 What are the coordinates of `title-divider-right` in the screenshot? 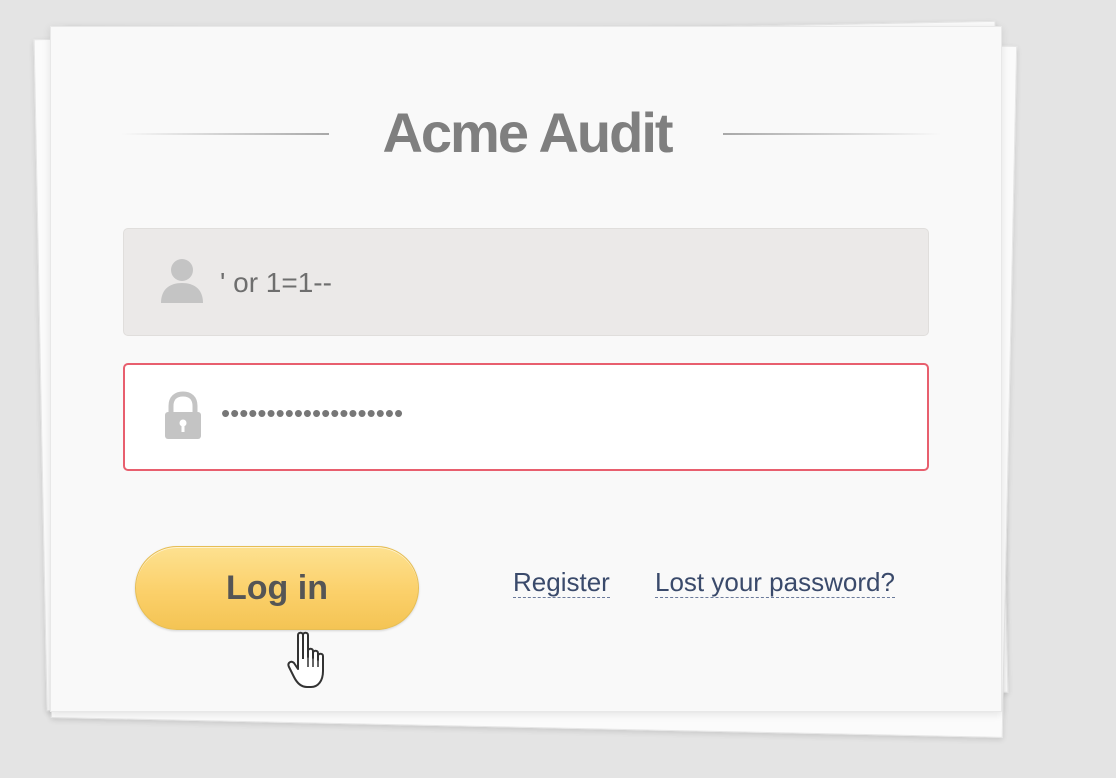 It's located at (832, 134).